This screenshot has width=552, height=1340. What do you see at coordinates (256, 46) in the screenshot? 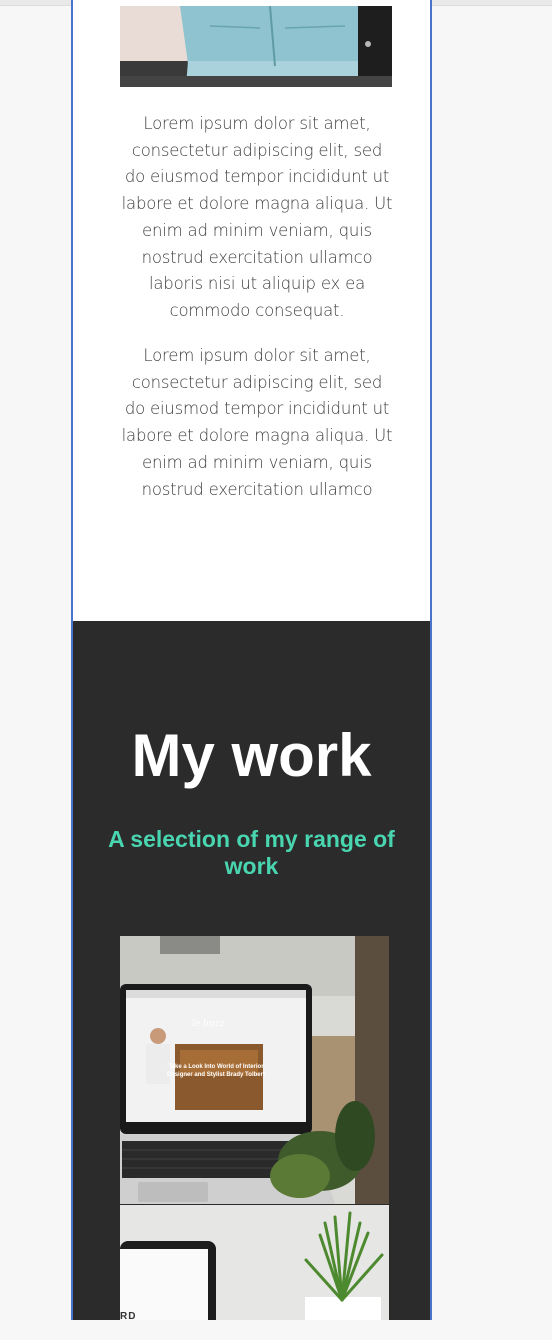
I see `hero-photo-denim-shorts` at bounding box center [256, 46].